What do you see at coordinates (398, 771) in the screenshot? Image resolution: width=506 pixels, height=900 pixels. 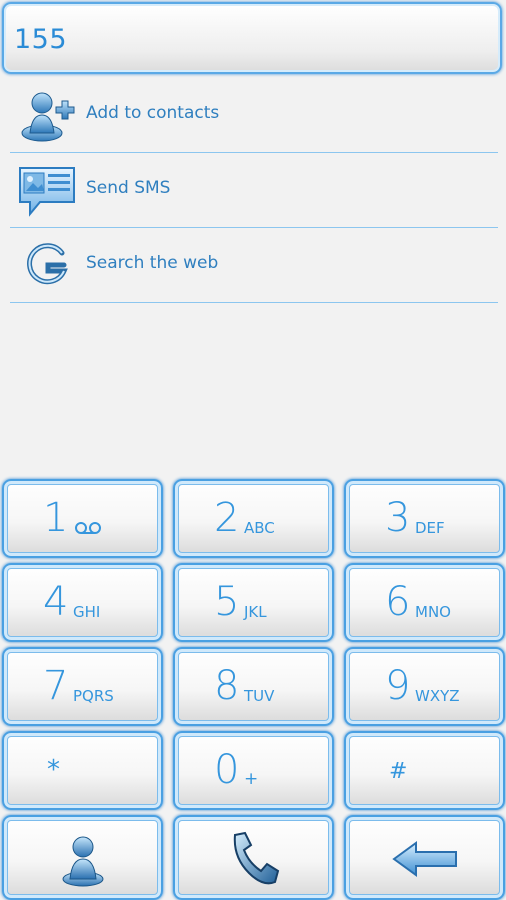 I see `key-hash-digit: #` at bounding box center [398, 771].